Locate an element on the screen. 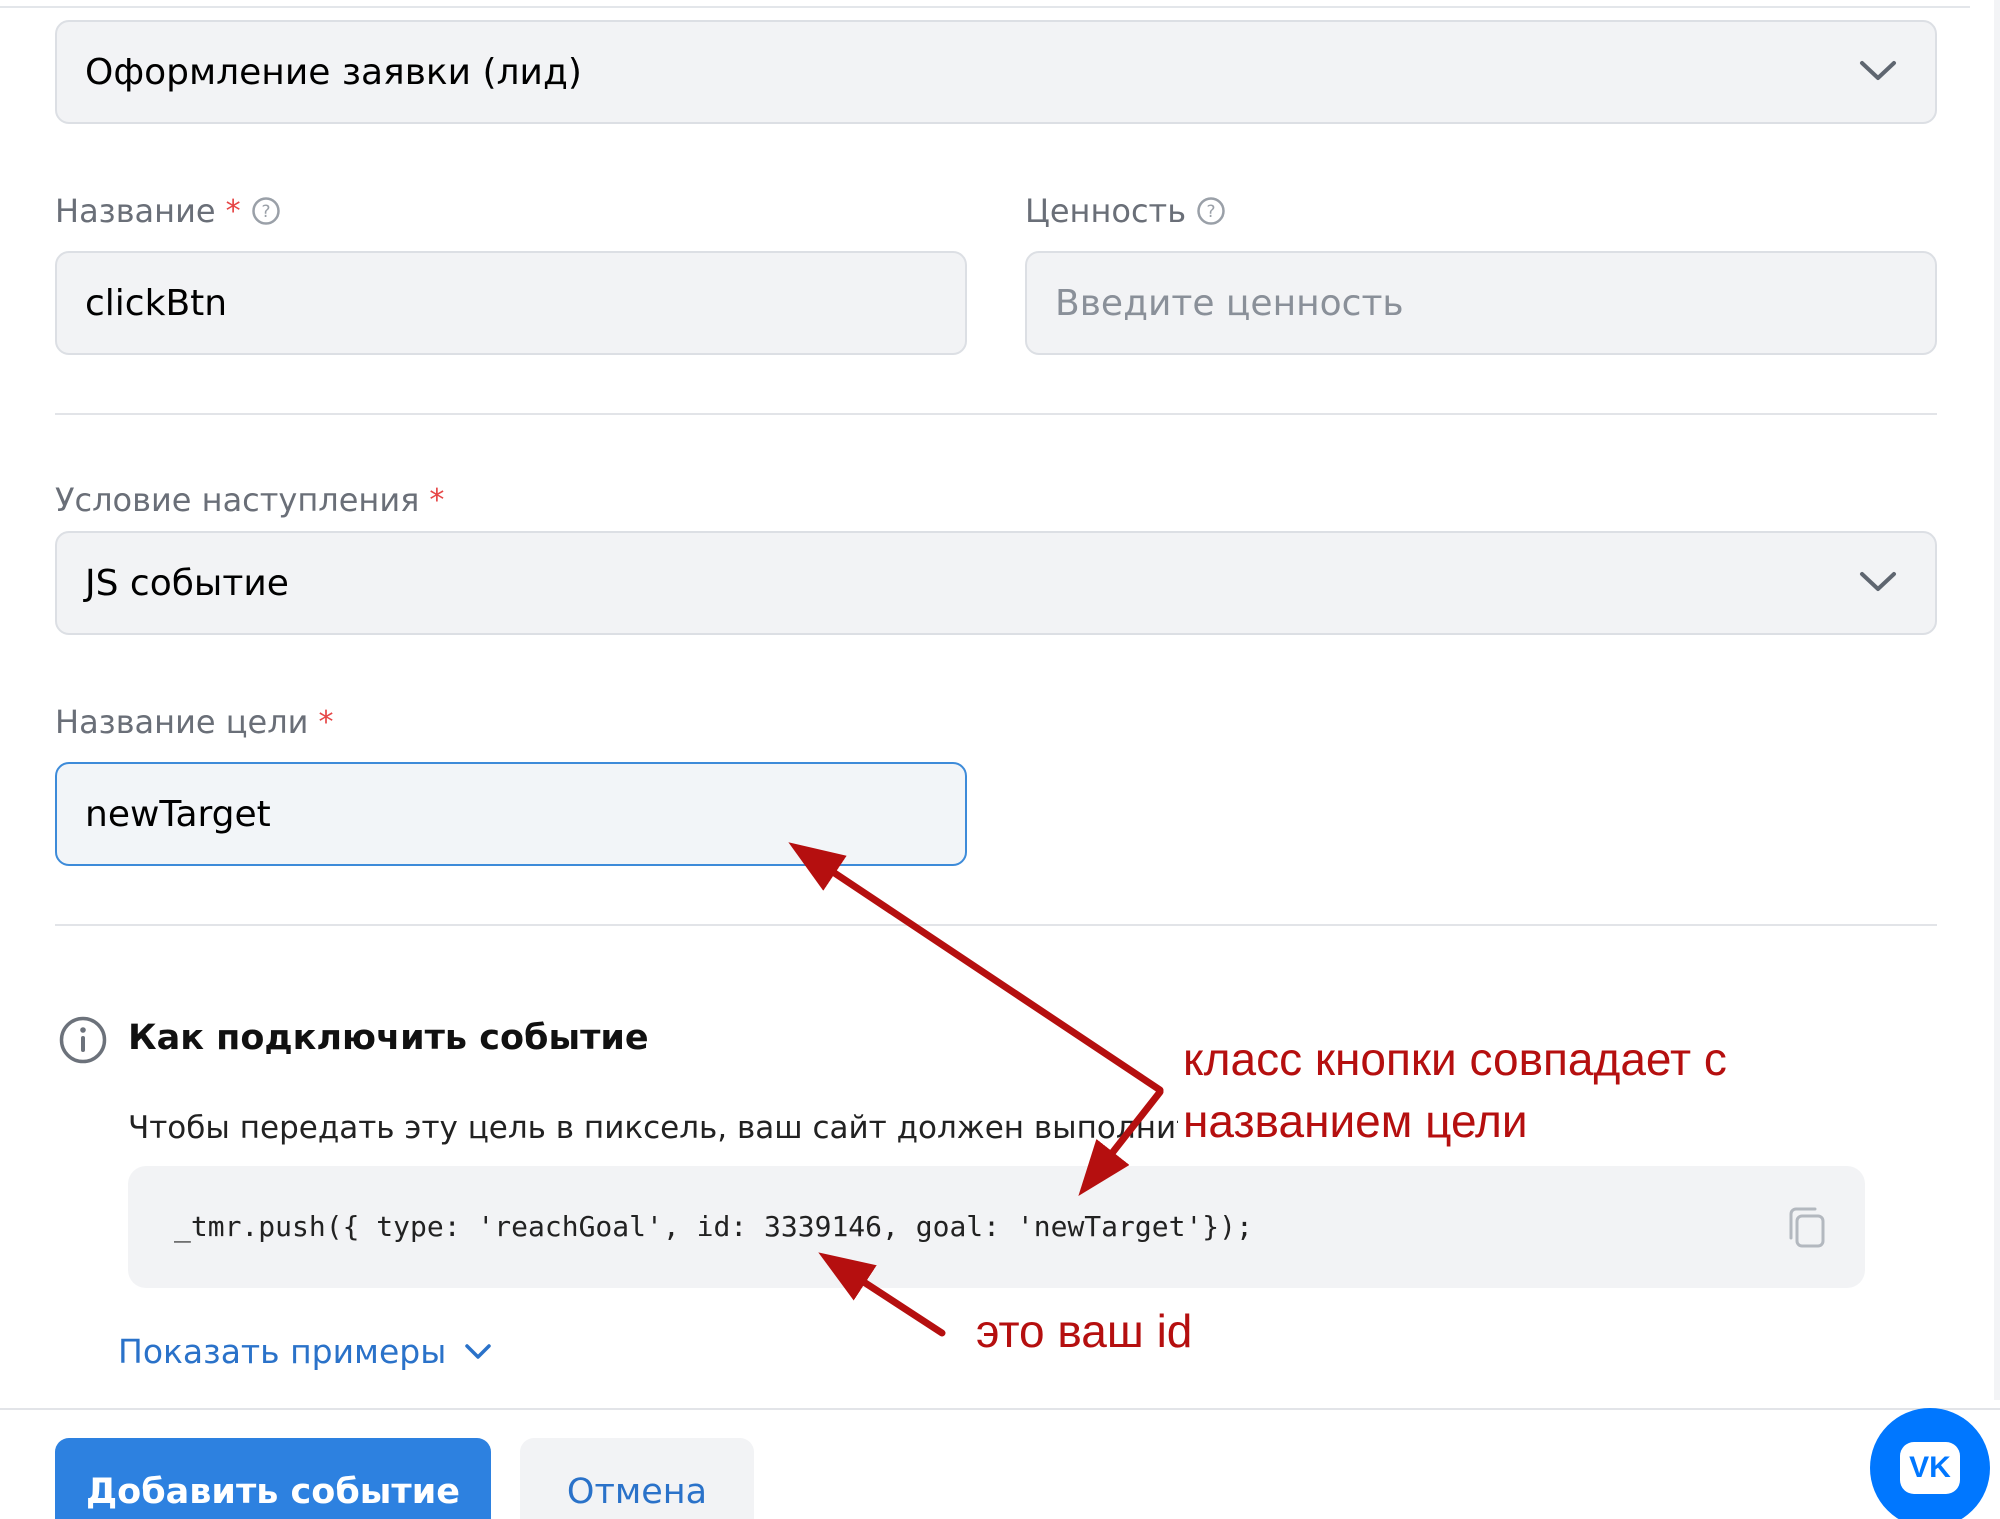  show-examples-link: Показать примеры is located at coordinates (305, 1351).